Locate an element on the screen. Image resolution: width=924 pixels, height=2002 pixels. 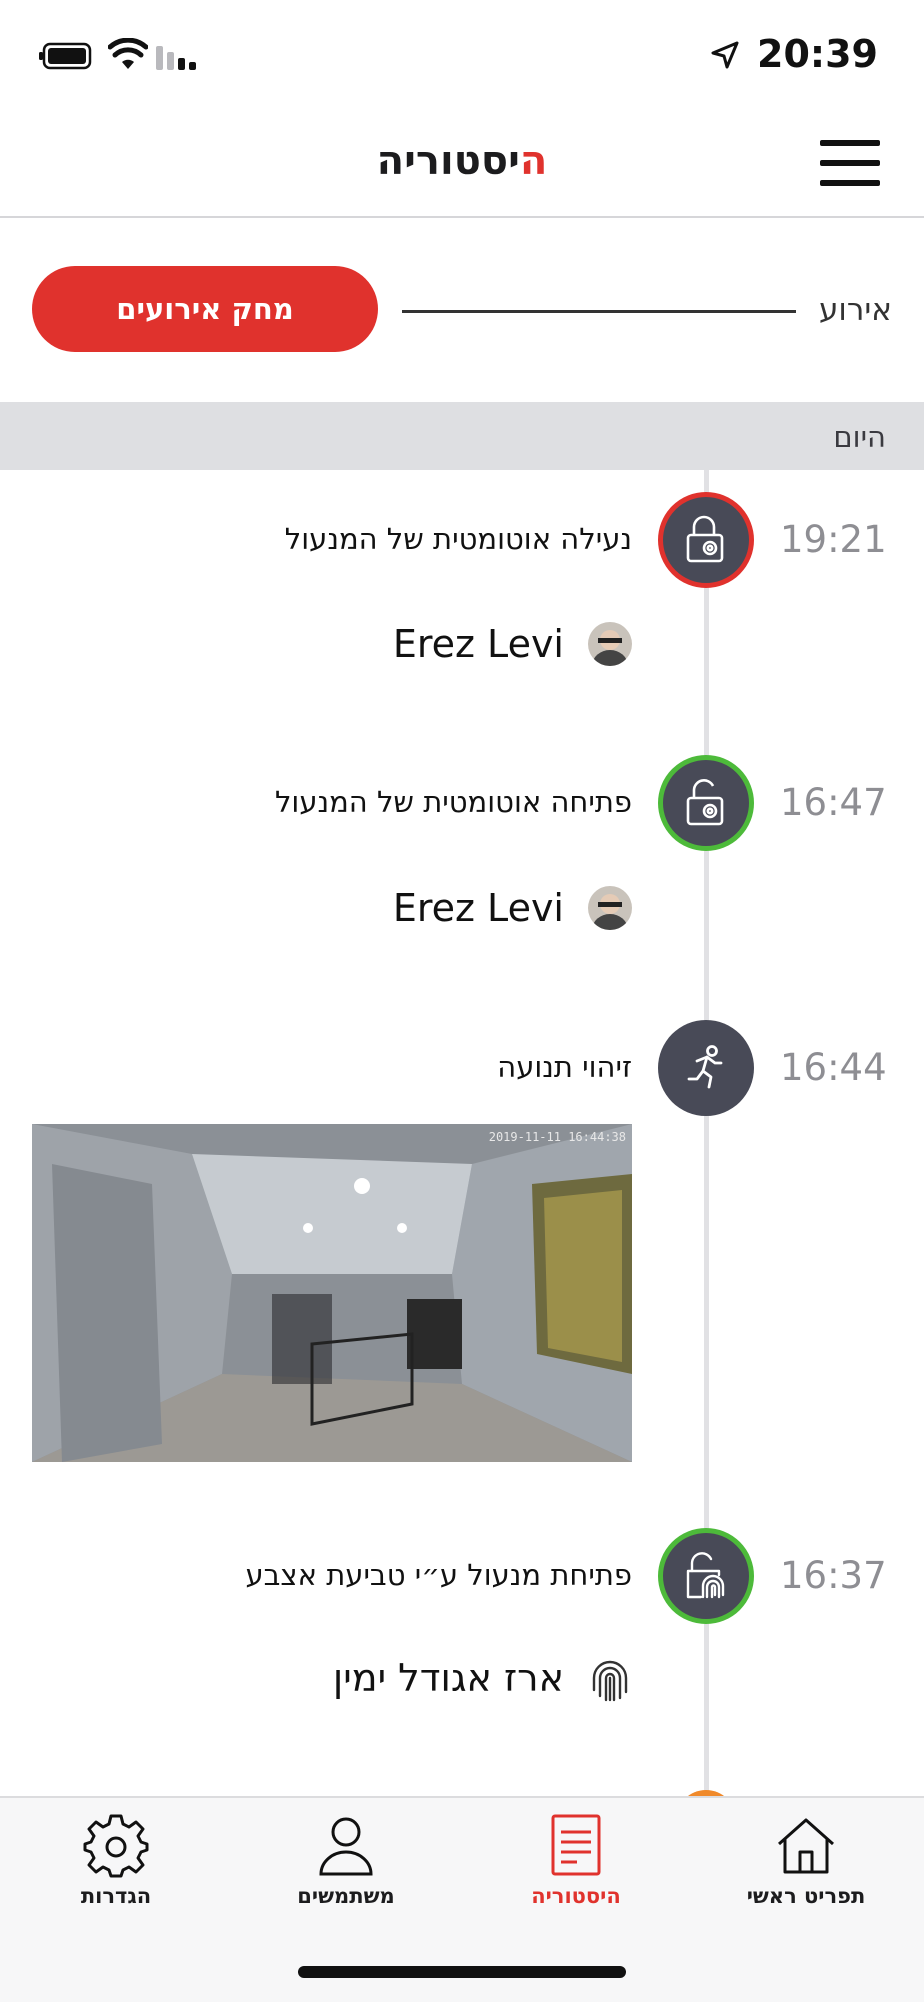
event-time: 16:37 is located at coordinates (833, 1575).